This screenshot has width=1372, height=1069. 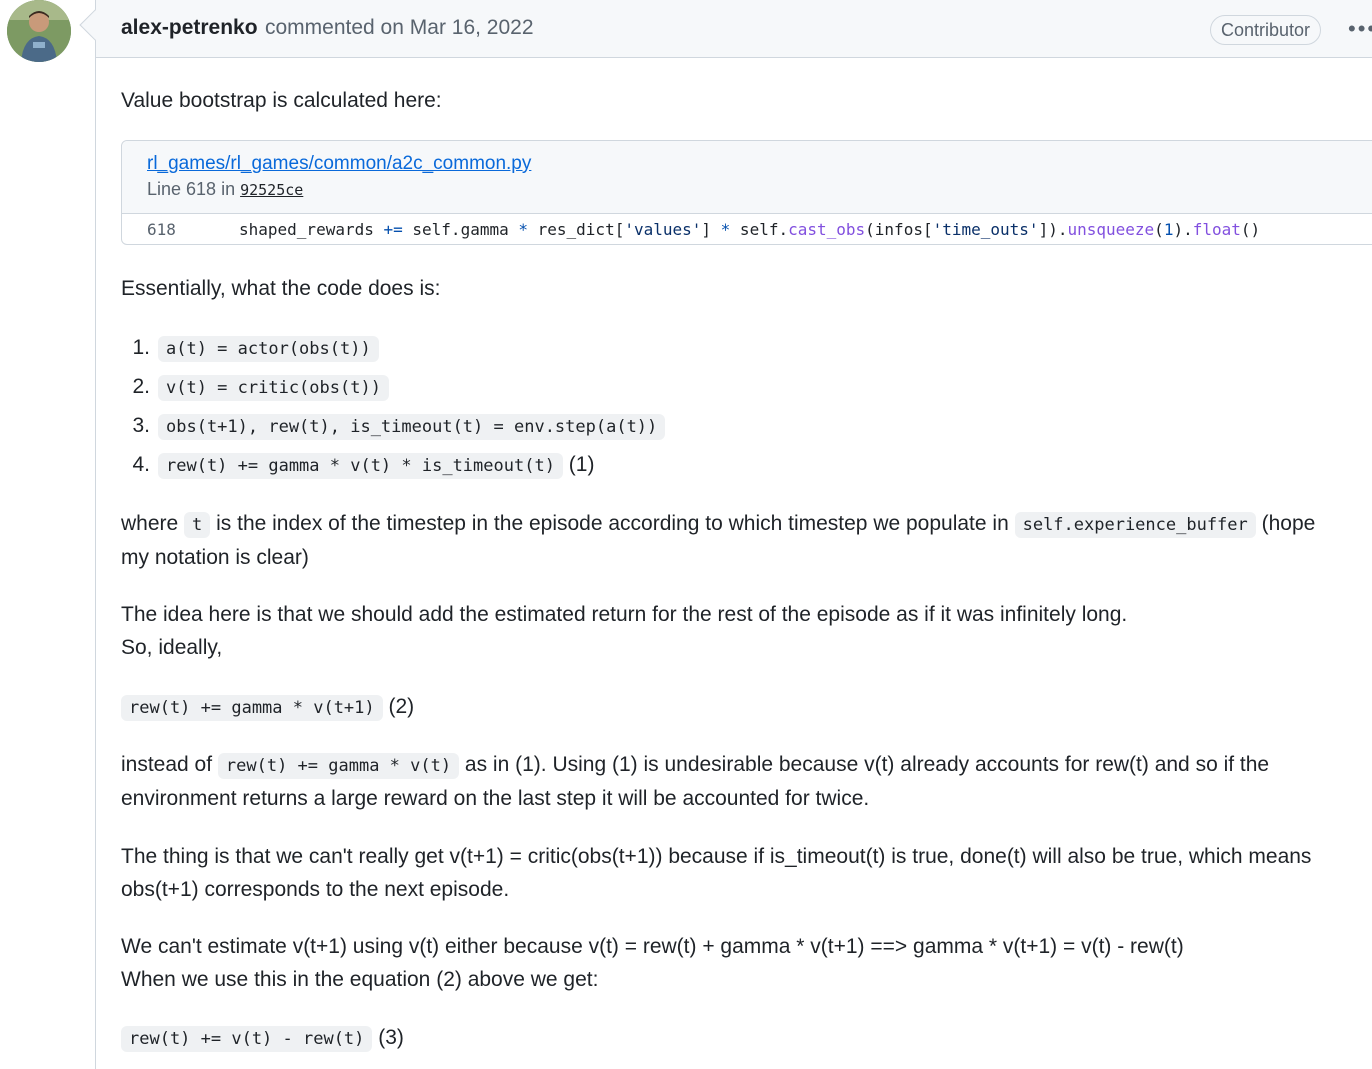 I want to click on line-prefix: Line 618 in, so click(x=191, y=189).